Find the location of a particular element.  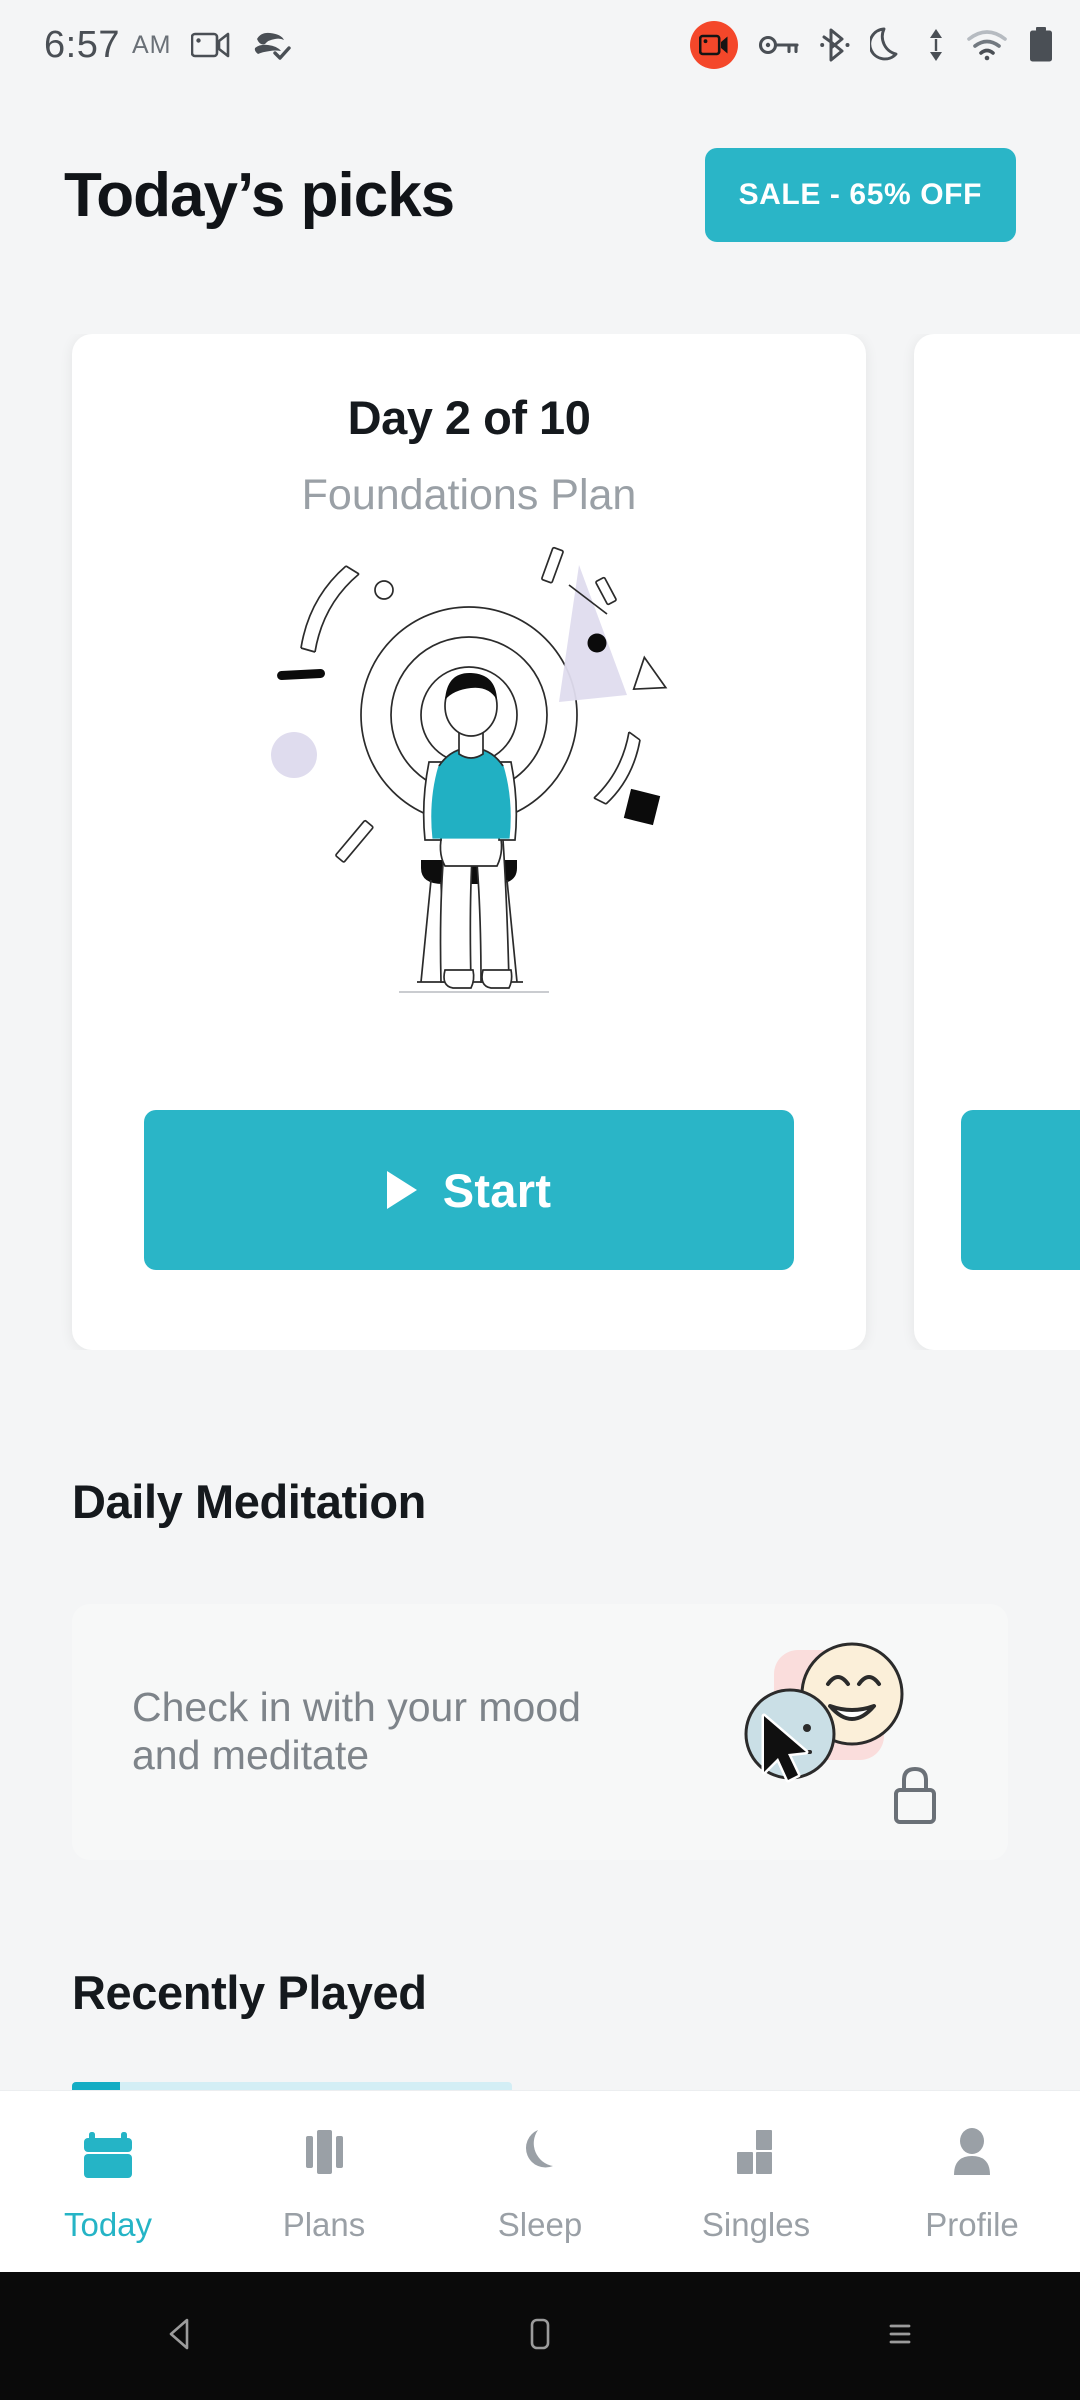

nav-item-profile: Profile is located at coordinates (972, 2181).